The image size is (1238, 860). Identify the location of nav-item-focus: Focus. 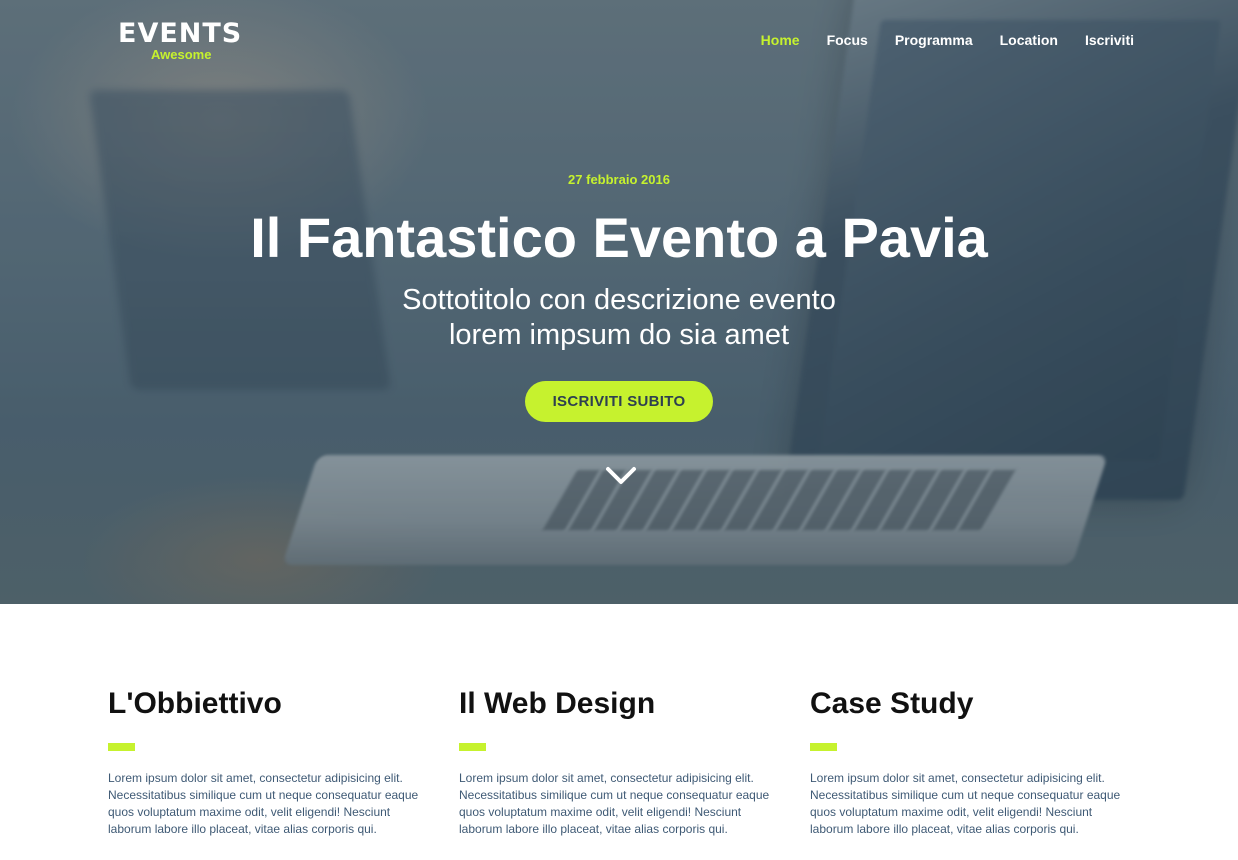
(847, 40).